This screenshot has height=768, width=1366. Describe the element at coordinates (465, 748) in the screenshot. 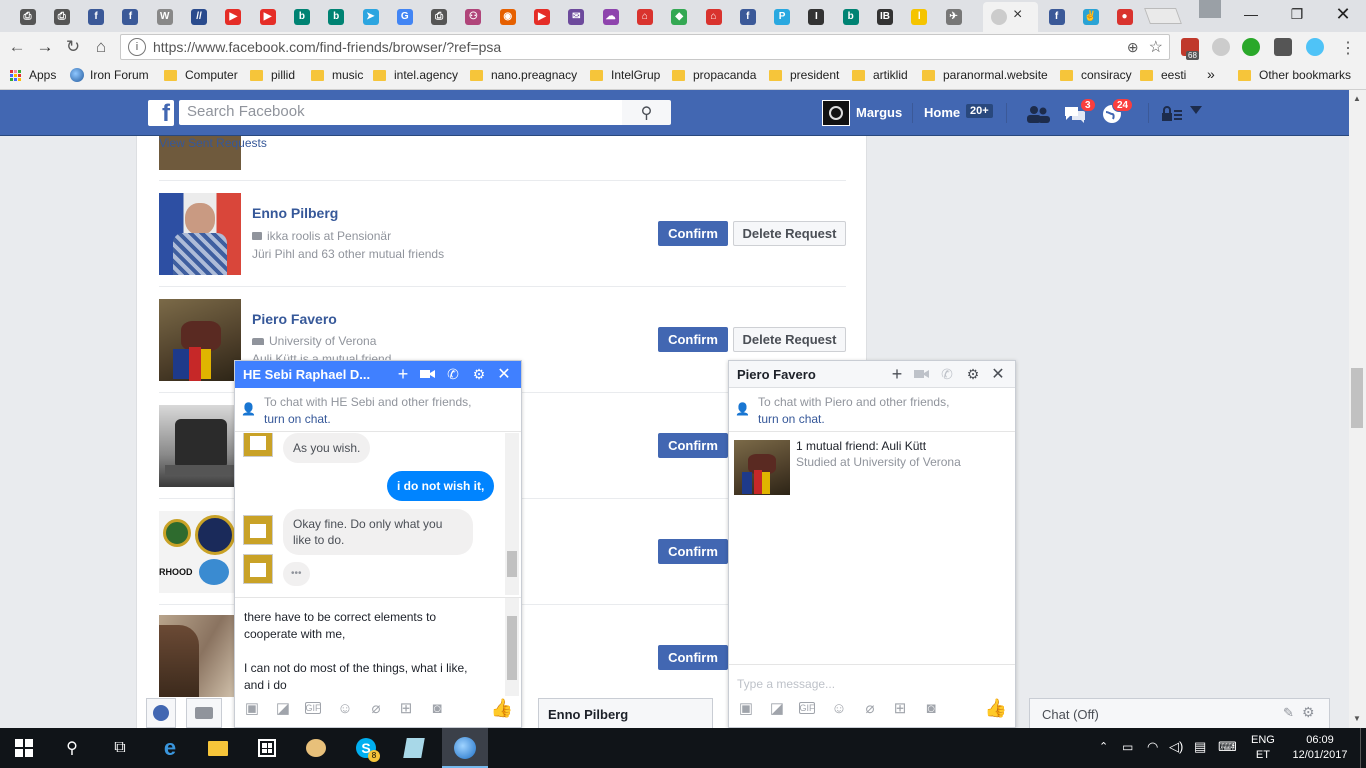

I see `active-chrome-task` at that location.